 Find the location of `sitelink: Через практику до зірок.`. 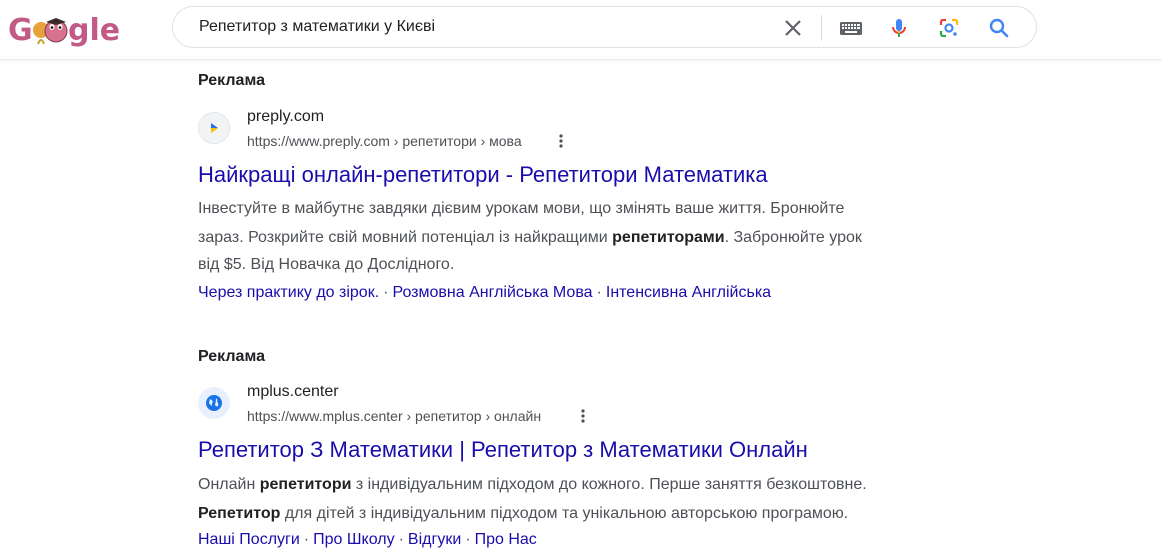

sitelink: Через практику до зірок. is located at coordinates (288, 292).